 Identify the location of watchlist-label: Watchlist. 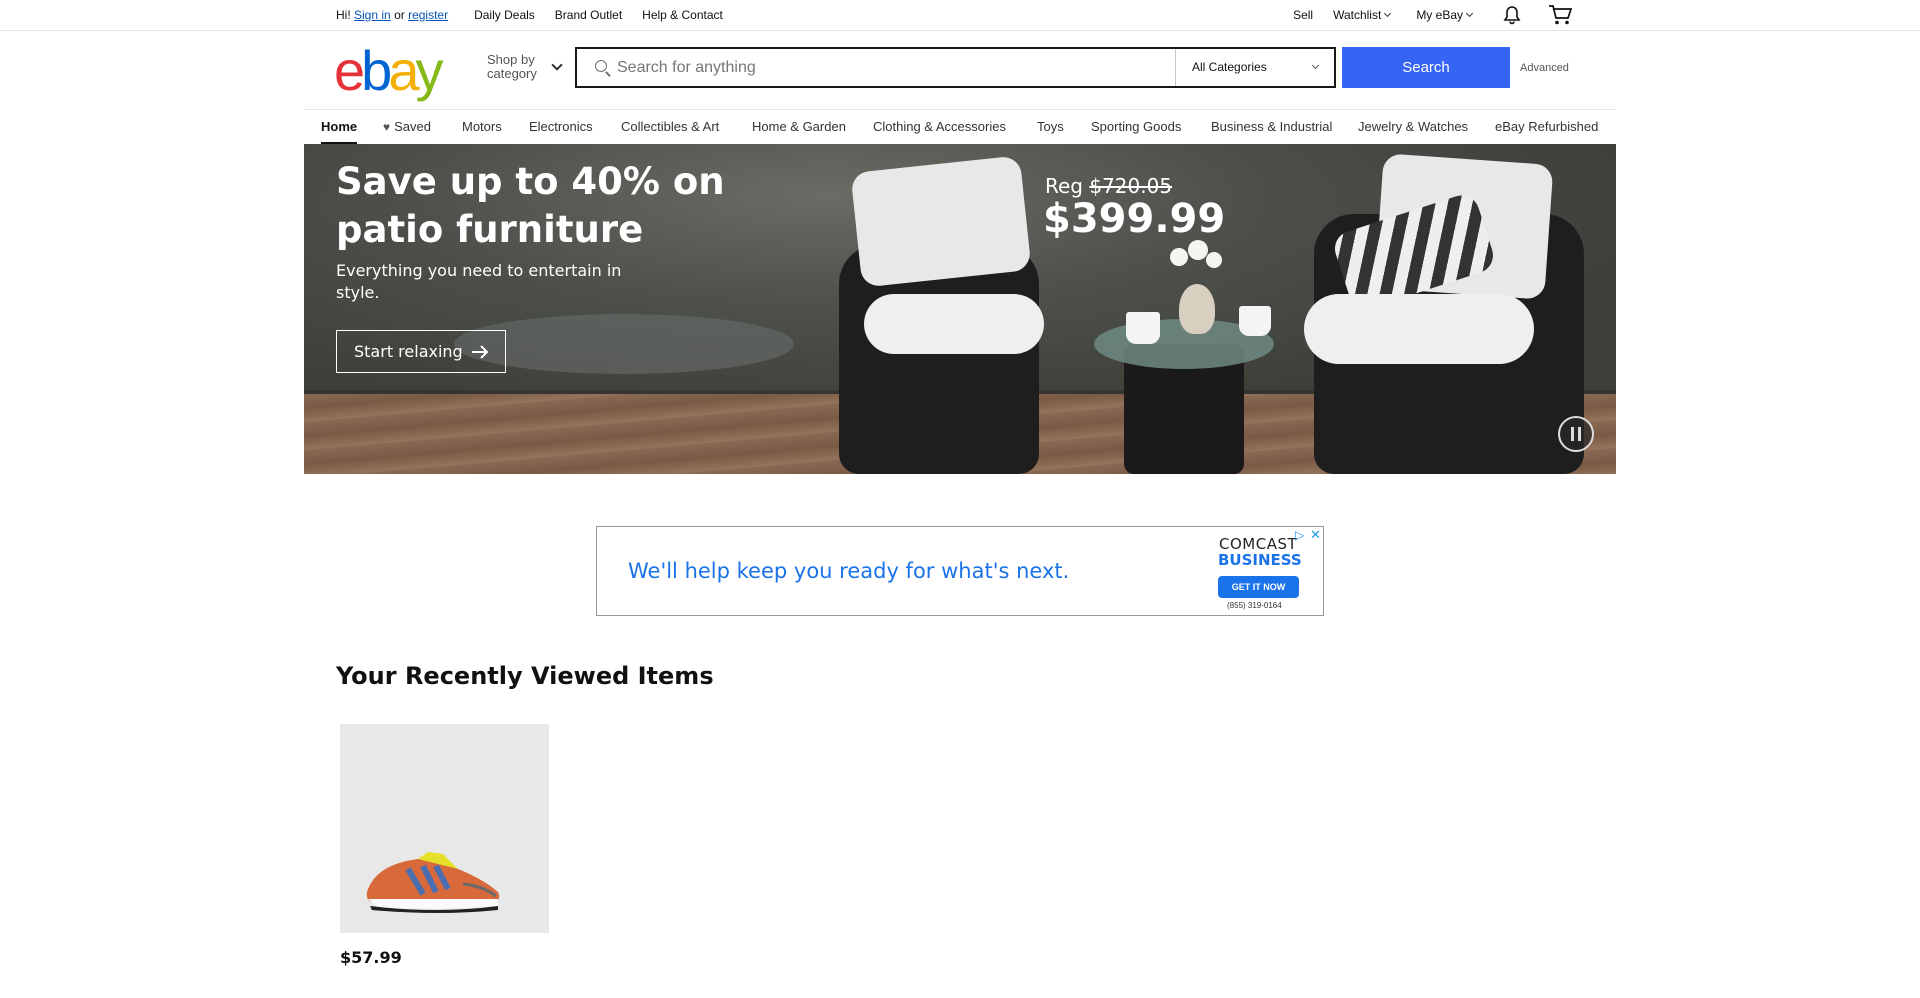
(1357, 15).